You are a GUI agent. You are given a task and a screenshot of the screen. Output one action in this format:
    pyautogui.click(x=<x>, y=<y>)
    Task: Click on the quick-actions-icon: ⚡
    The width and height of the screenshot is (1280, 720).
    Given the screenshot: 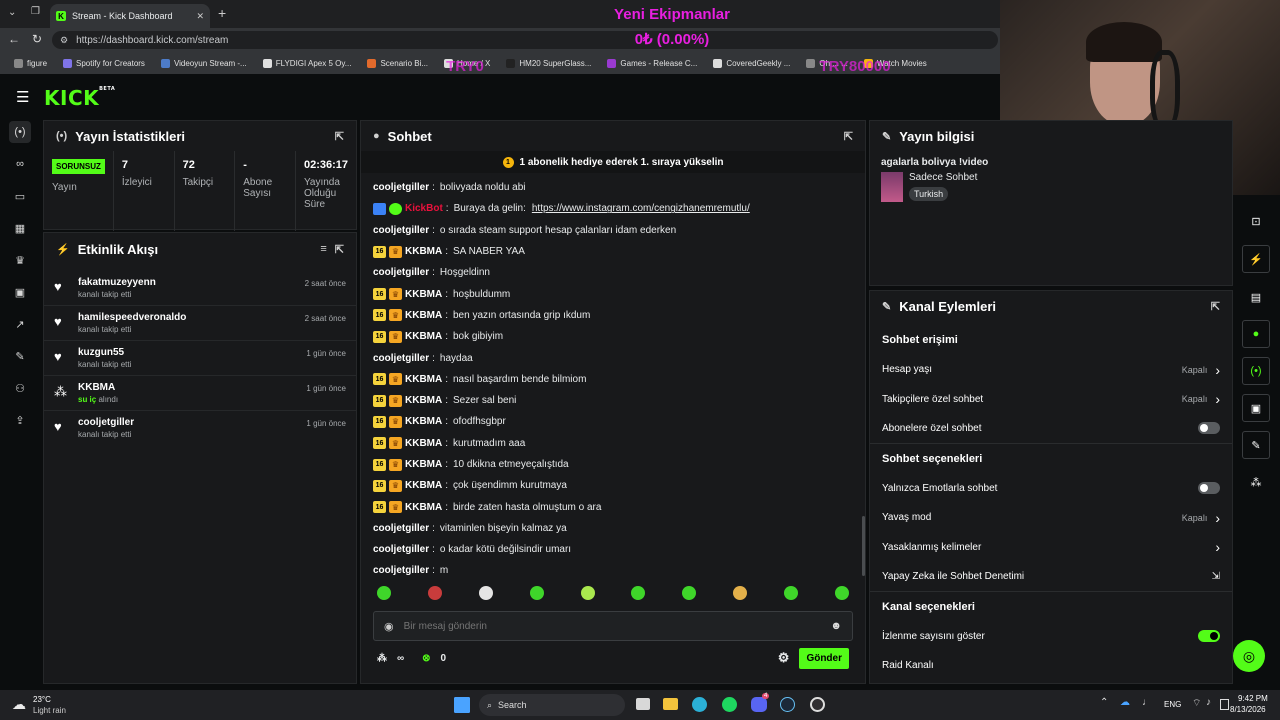 What is the action you would take?
    pyautogui.click(x=1256, y=259)
    